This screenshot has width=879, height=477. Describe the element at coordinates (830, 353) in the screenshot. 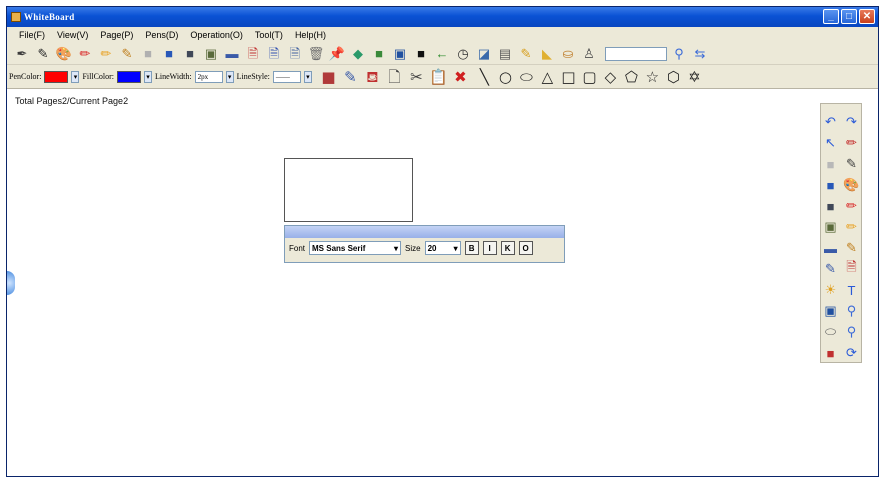

I see `layers-icon: ■` at that location.